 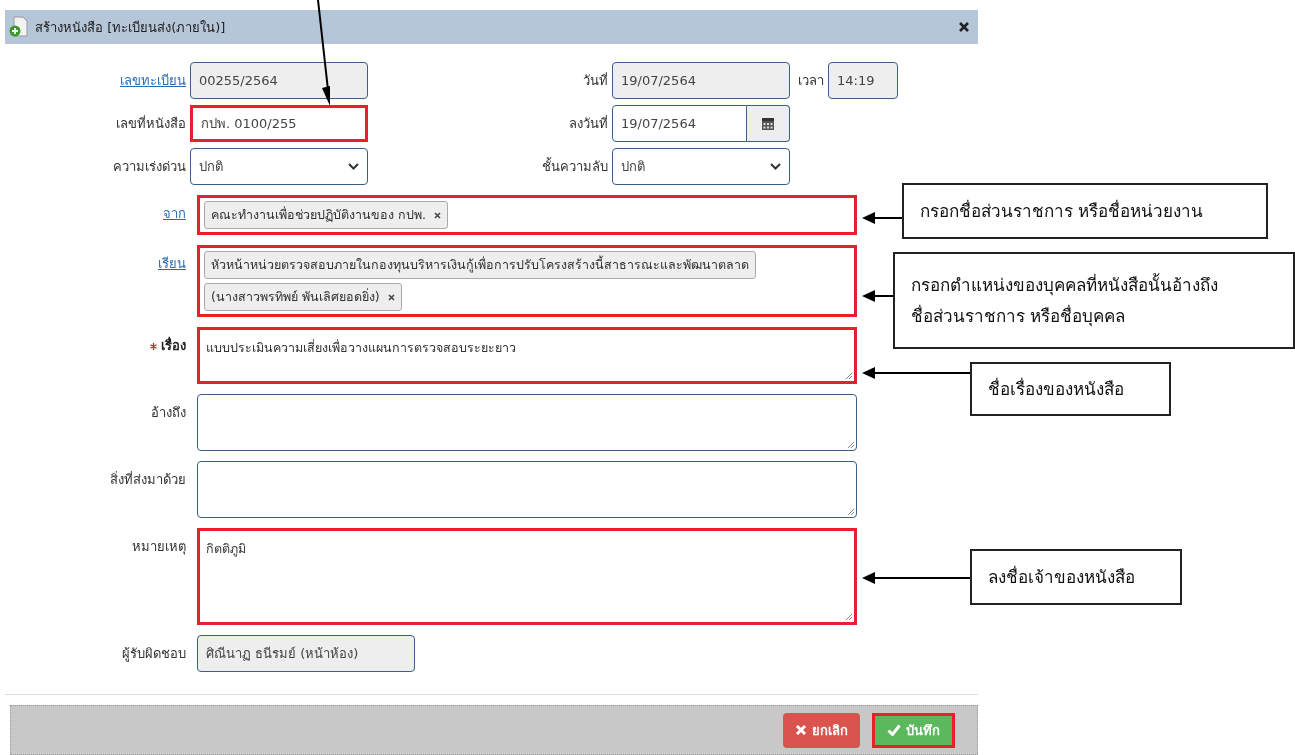 What do you see at coordinates (174, 214) in the screenshot?
I see `field-link: จาก` at bounding box center [174, 214].